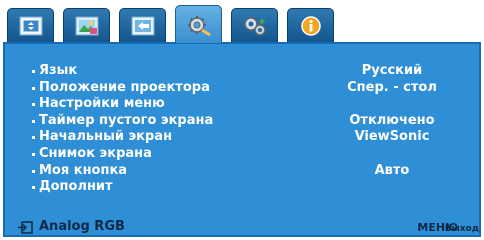 The image size is (484, 240). I want to click on menu-item-label: Настройки меню, so click(98, 104).